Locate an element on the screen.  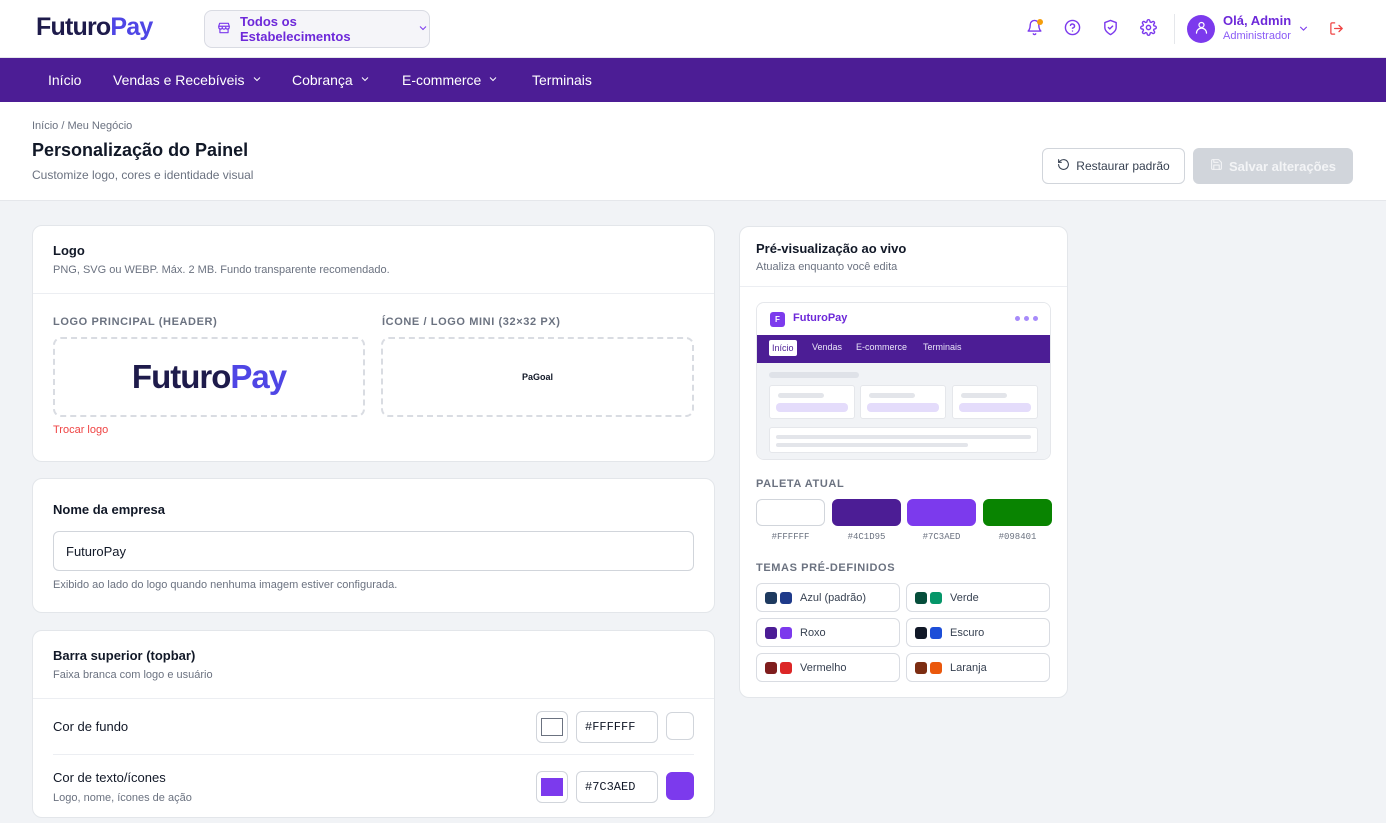
reset-icon is located at coordinates (1063, 166).